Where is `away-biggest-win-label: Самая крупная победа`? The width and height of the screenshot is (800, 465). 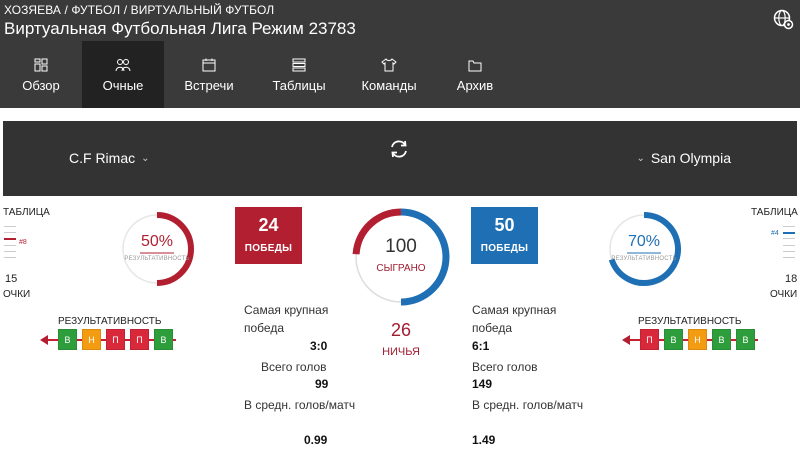
away-biggest-win-label: Самая крупная победа is located at coordinates (514, 319).